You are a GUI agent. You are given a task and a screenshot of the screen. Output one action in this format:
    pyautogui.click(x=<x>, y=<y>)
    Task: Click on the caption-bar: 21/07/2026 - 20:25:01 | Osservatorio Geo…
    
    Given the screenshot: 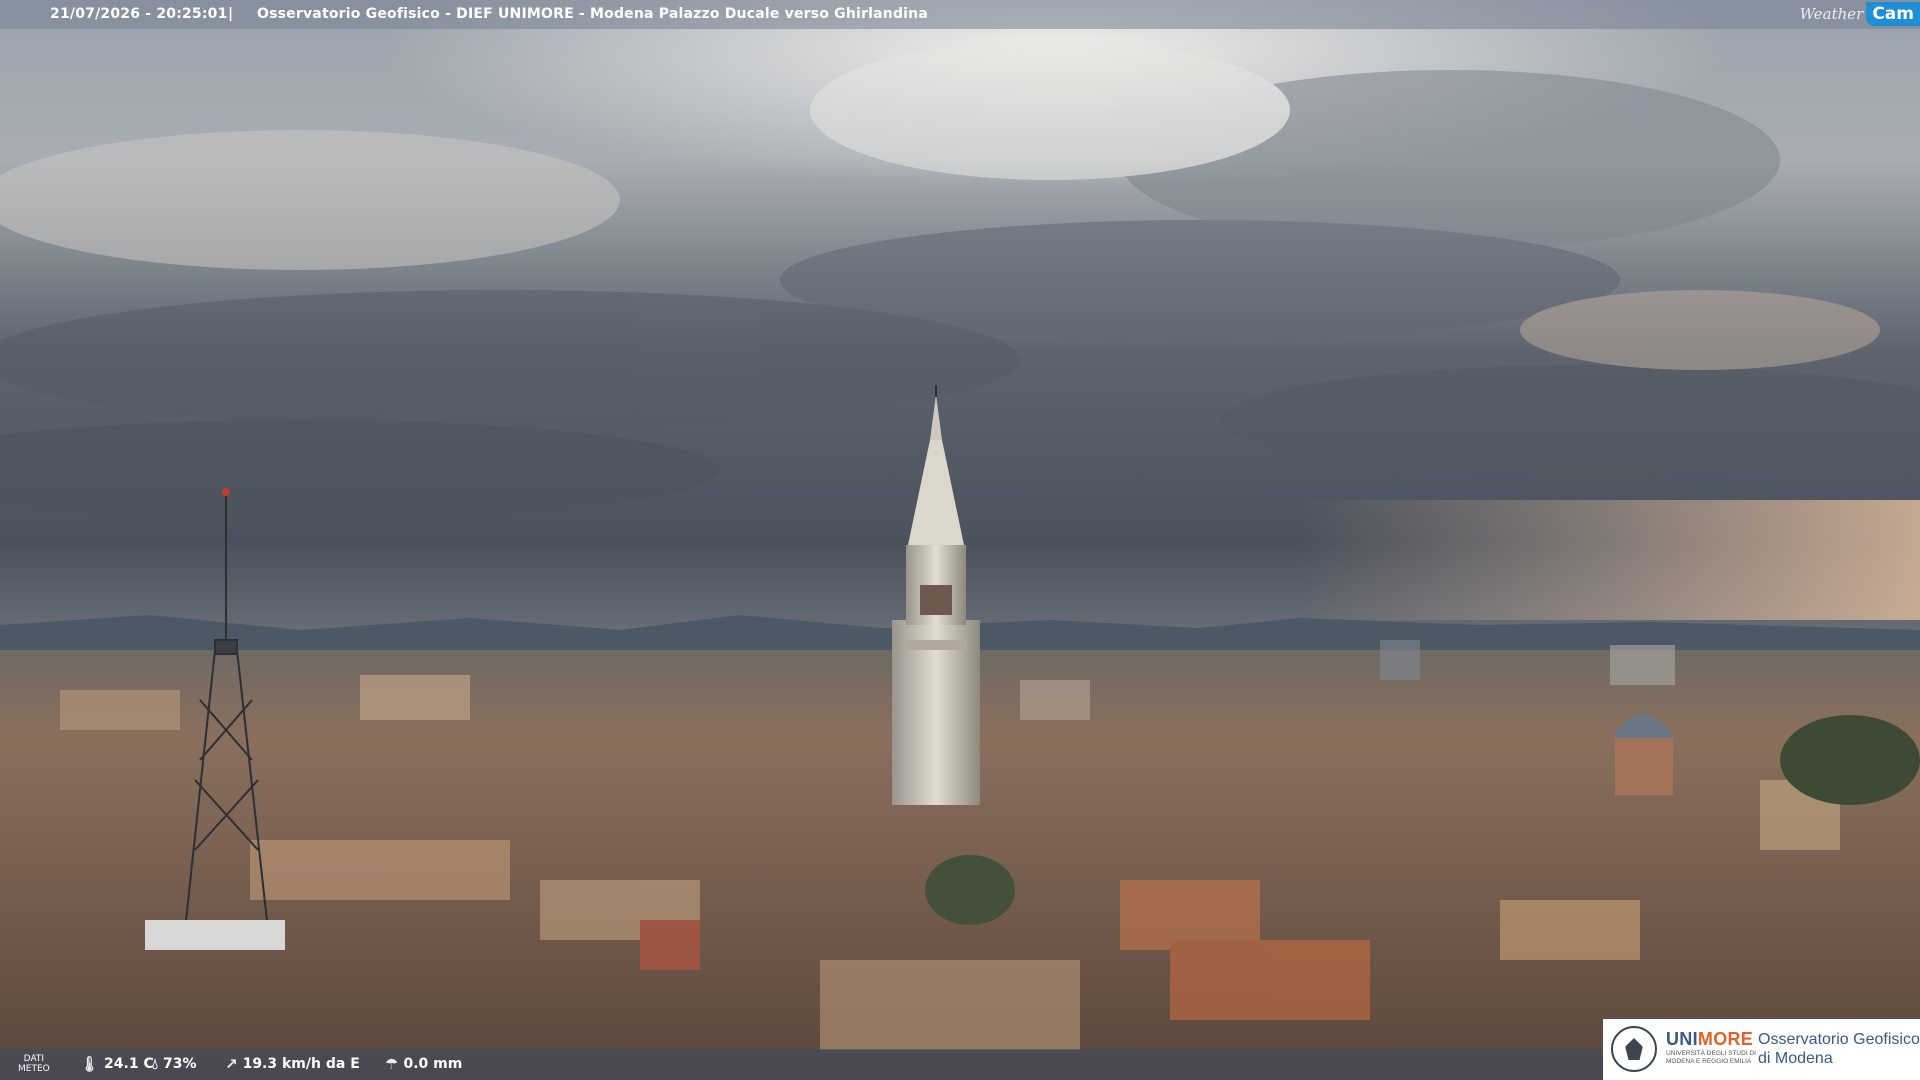 What is the action you would take?
    pyautogui.click(x=960, y=14)
    